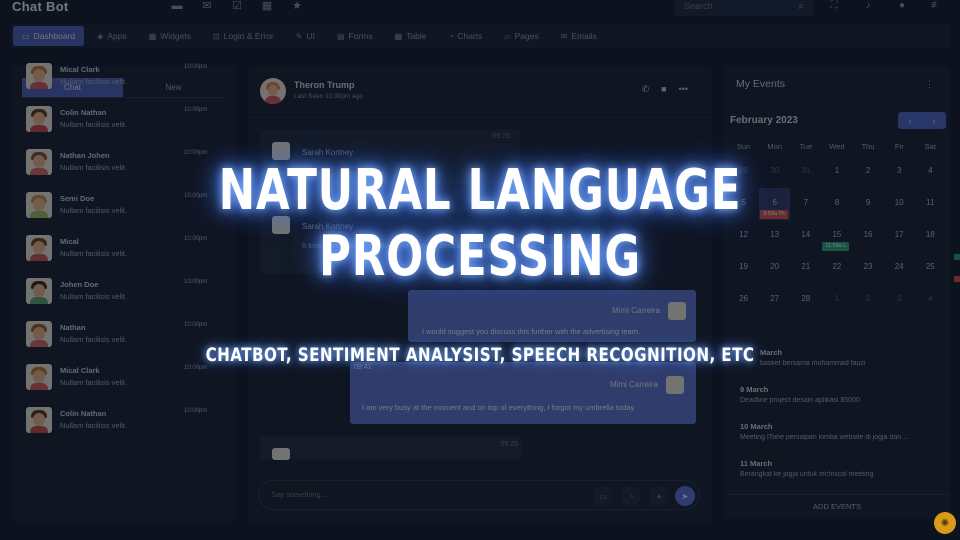 This screenshot has width=960, height=540. I want to click on pie-chart-icon: ◔, so click(451, 36).